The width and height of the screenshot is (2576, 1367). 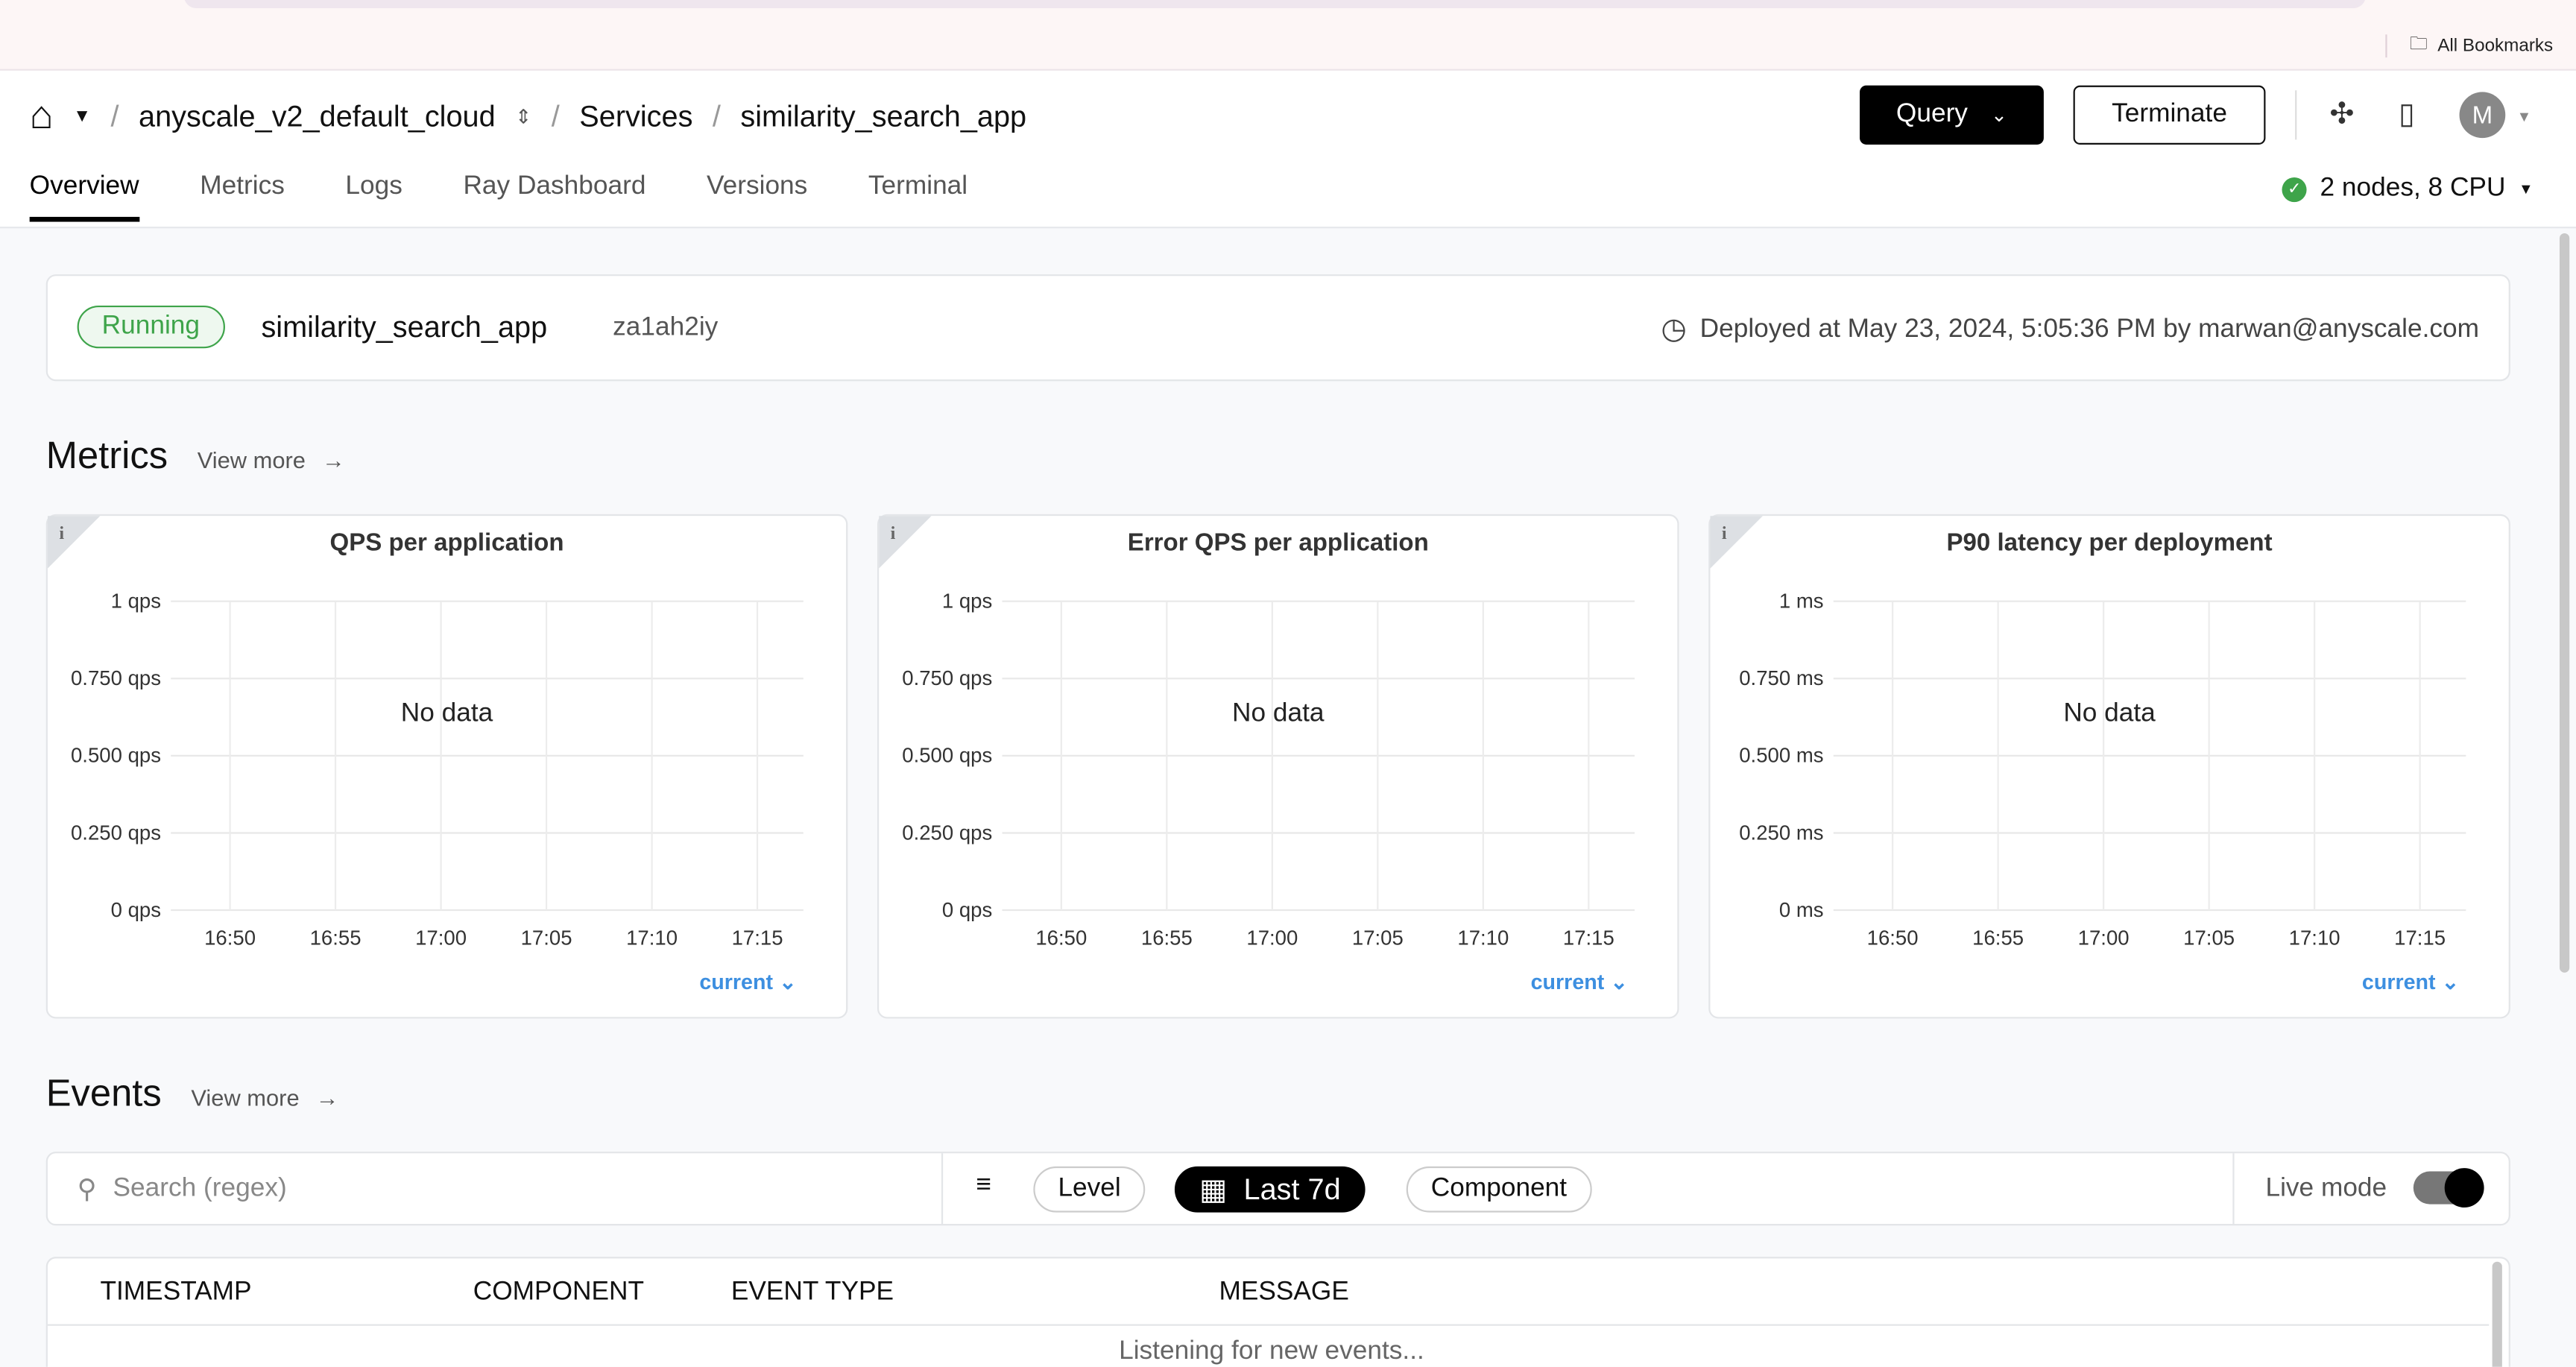 What do you see at coordinates (1292, 1188) in the screenshot?
I see `time-range-label: Last 7d` at bounding box center [1292, 1188].